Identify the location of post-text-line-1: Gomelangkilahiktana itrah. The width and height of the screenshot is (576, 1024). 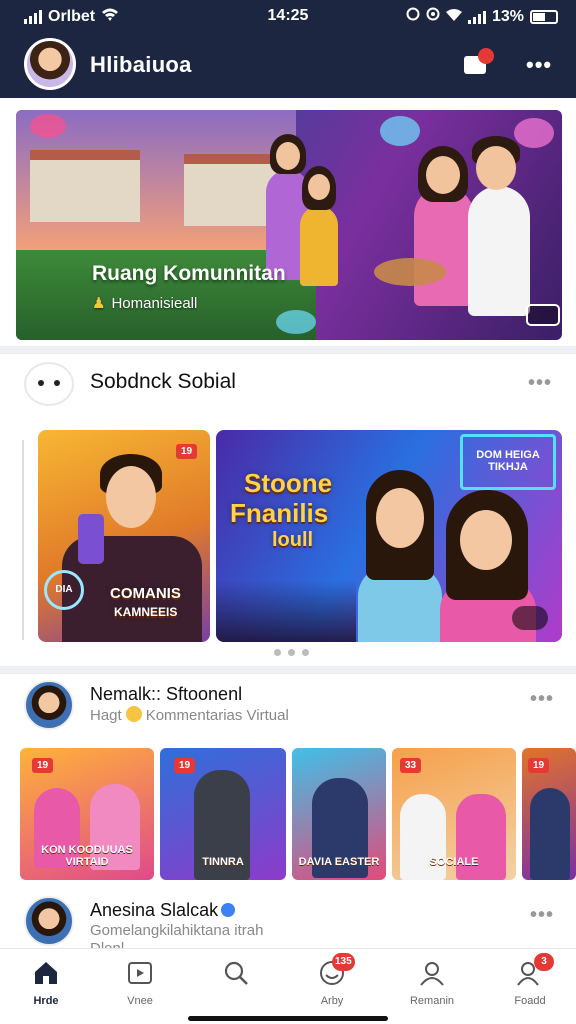
(177, 930).